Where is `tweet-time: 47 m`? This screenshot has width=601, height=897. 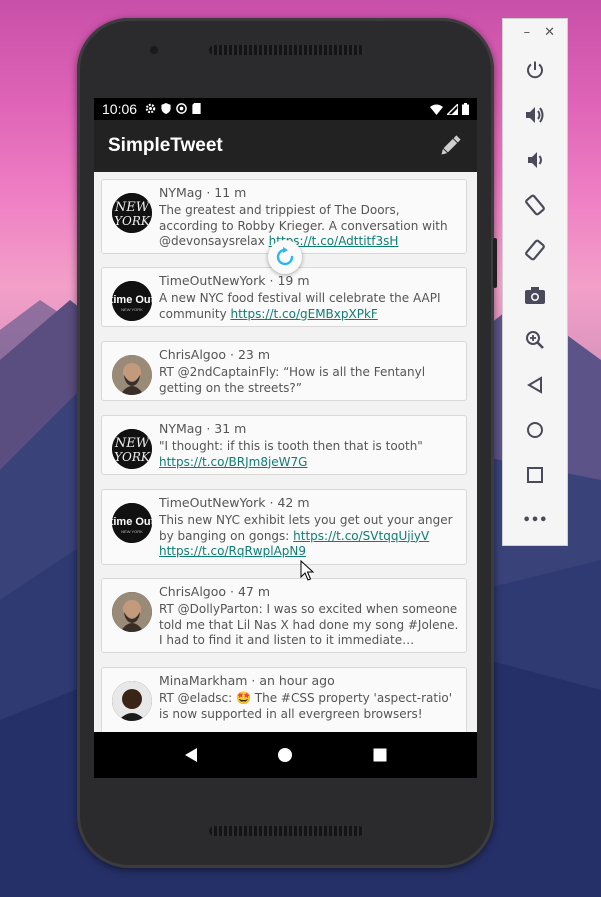 tweet-time: 47 m is located at coordinates (254, 591).